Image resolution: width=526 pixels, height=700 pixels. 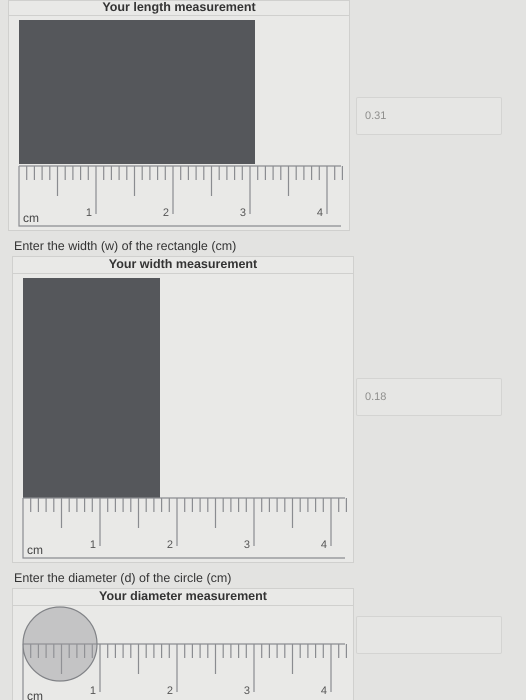 I want to click on question-text: Enter the diameter (d) of the circle (cm), so click(x=122, y=578).